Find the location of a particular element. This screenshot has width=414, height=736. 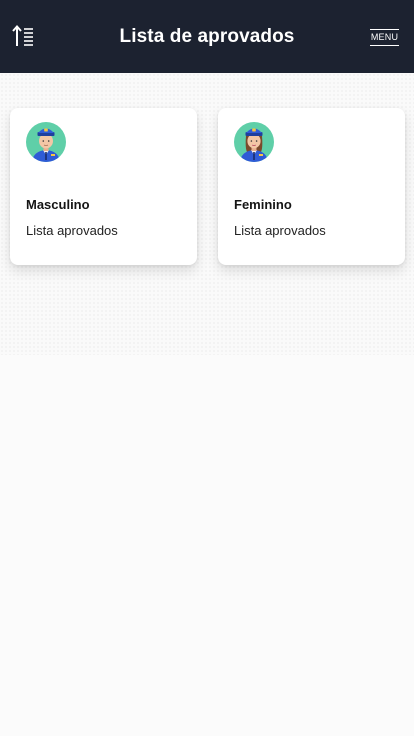

top-app-bar: Lista de aprovados MENU is located at coordinates (207, 36).